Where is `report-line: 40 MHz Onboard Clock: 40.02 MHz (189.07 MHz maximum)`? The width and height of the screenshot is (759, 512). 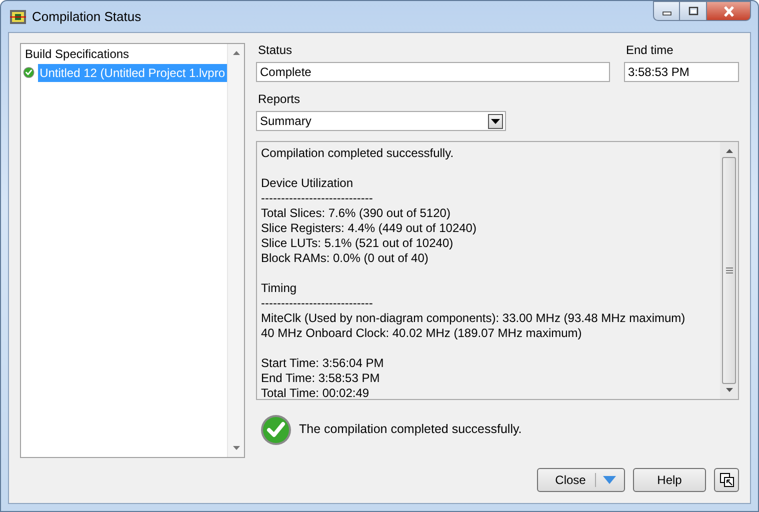
report-line: 40 MHz Onboard Clock: 40.02 MHz (189.07 MHz maximum) is located at coordinates (422, 333).